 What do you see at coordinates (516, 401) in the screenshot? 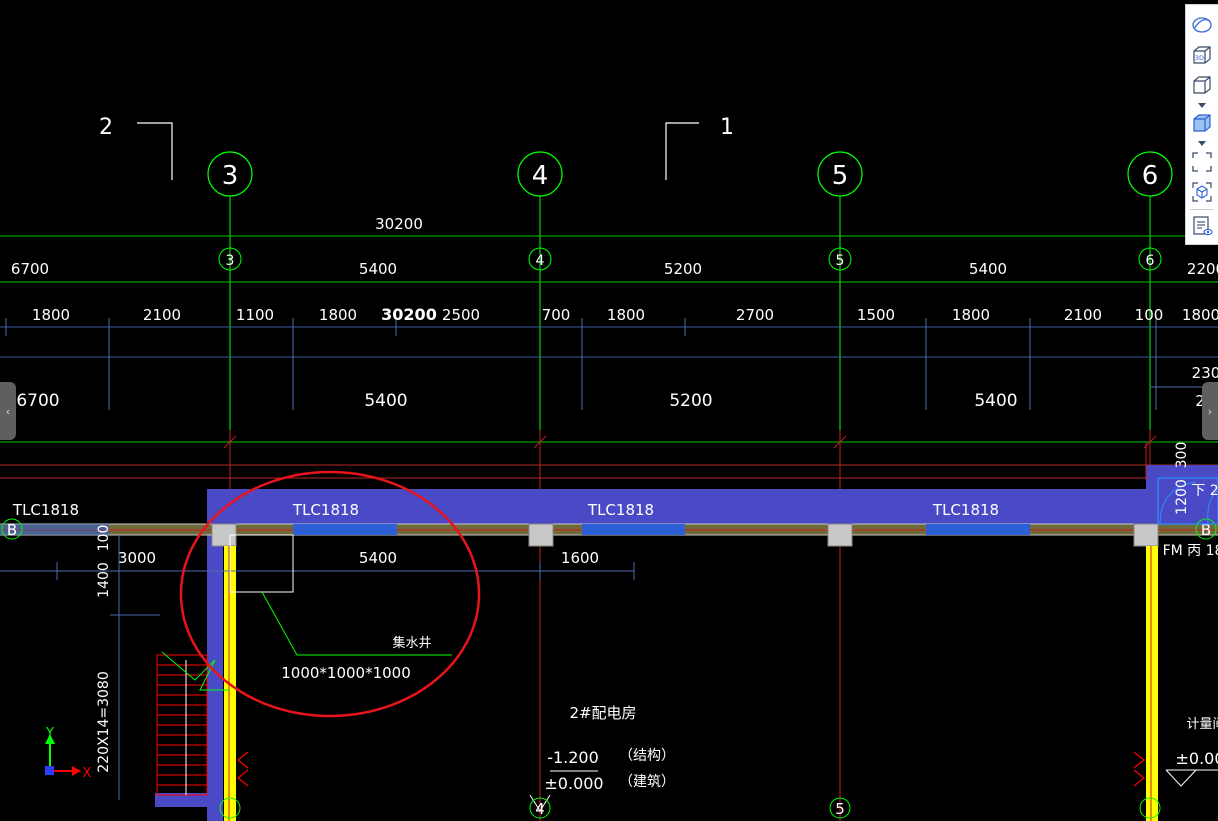
I see `dimension-row-3: 6700 5400 5200 5400` at bounding box center [516, 401].